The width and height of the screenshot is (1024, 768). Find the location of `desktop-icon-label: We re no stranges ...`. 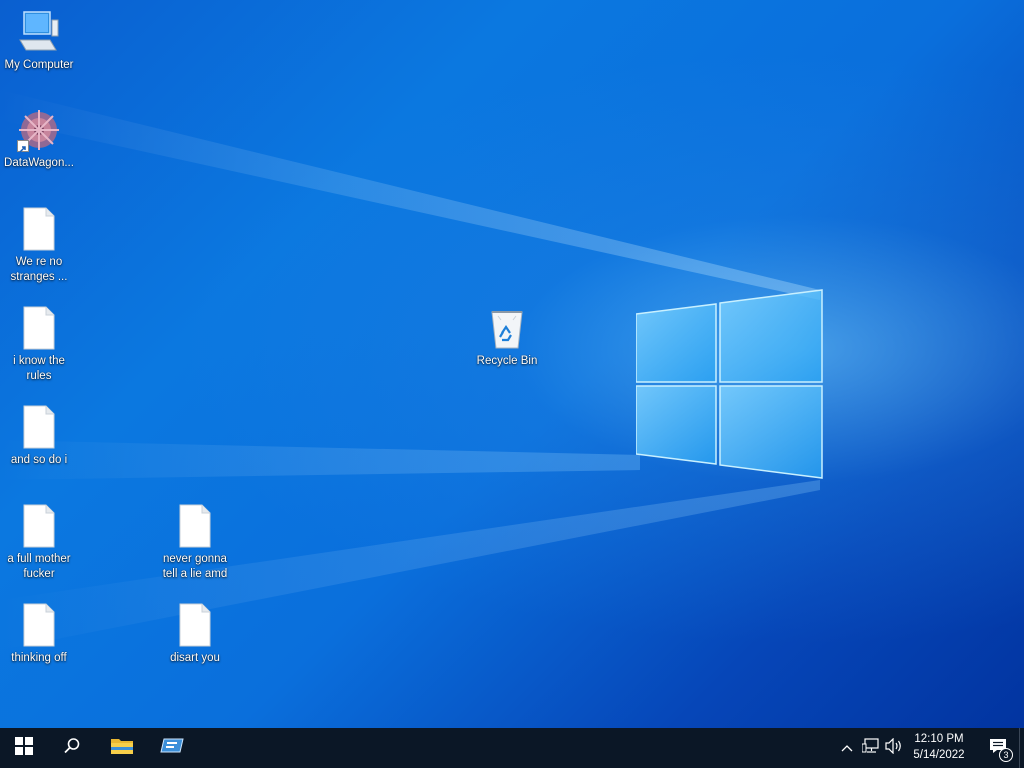

desktop-icon-label: We re no stranges ... is located at coordinates (39, 269).